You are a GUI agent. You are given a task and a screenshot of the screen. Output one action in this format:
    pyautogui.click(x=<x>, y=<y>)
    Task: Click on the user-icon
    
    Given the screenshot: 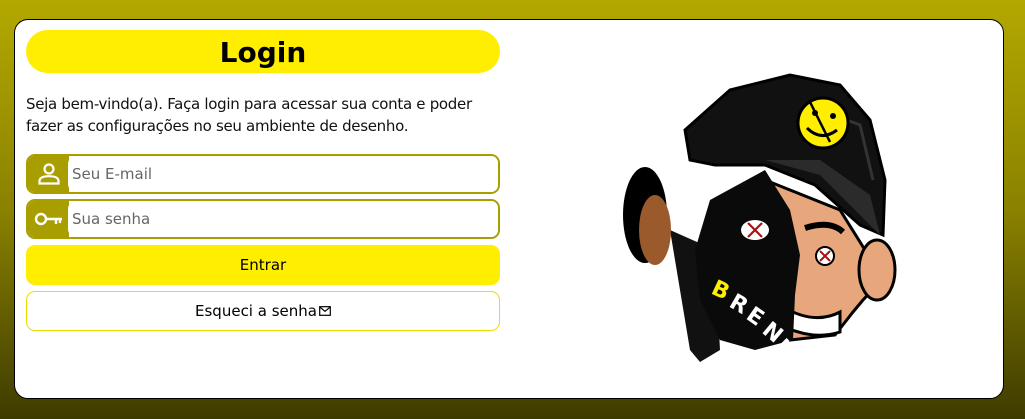 What is the action you would take?
    pyautogui.click(x=48, y=174)
    